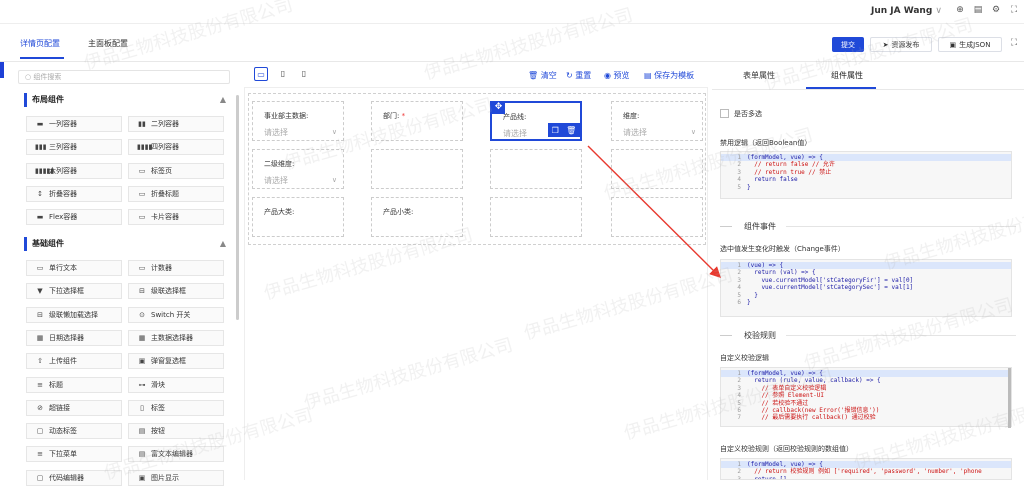  Describe the element at coordinates (654, 211) in the screenshot. I see `annotation-arrow` at that location.